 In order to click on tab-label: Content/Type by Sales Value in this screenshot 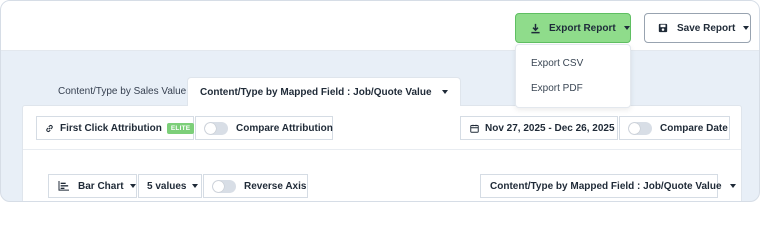, I will do `click(122, 91)`.